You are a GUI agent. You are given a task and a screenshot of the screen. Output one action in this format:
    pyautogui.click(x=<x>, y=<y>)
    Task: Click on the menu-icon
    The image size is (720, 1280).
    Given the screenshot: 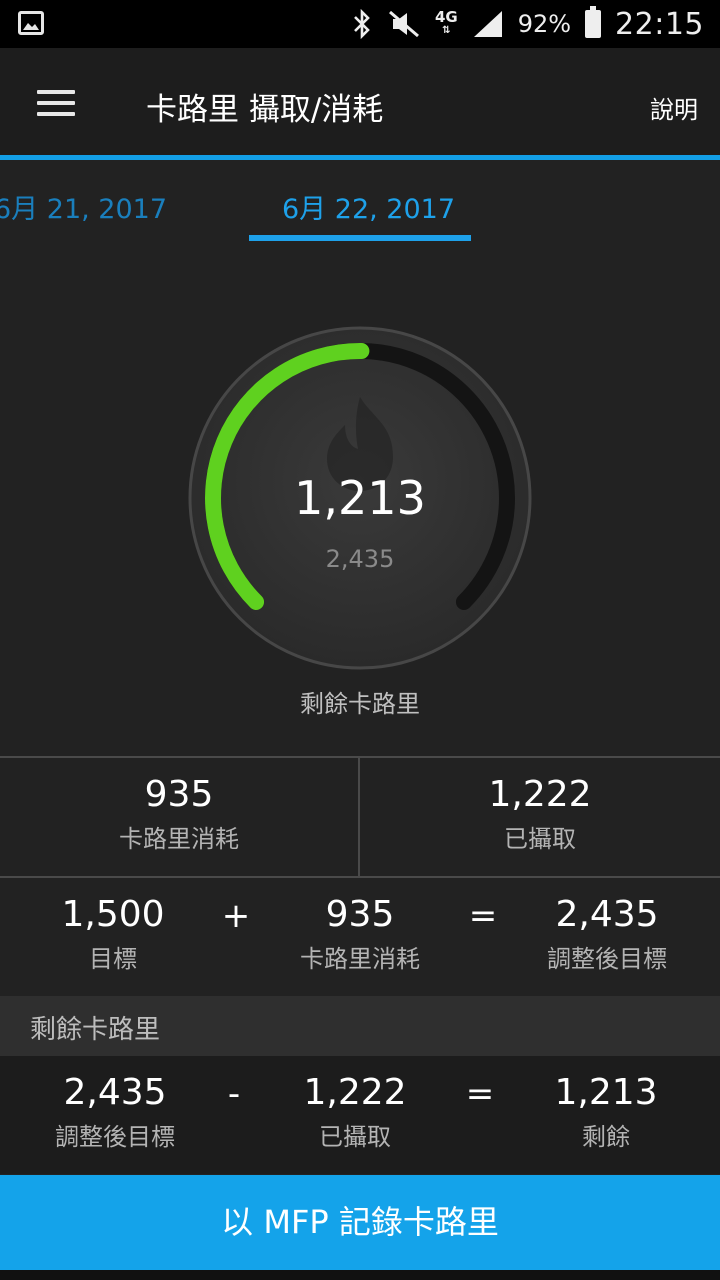 What is the action you would take?
    pyautogui.click(x=56, y=103)
    